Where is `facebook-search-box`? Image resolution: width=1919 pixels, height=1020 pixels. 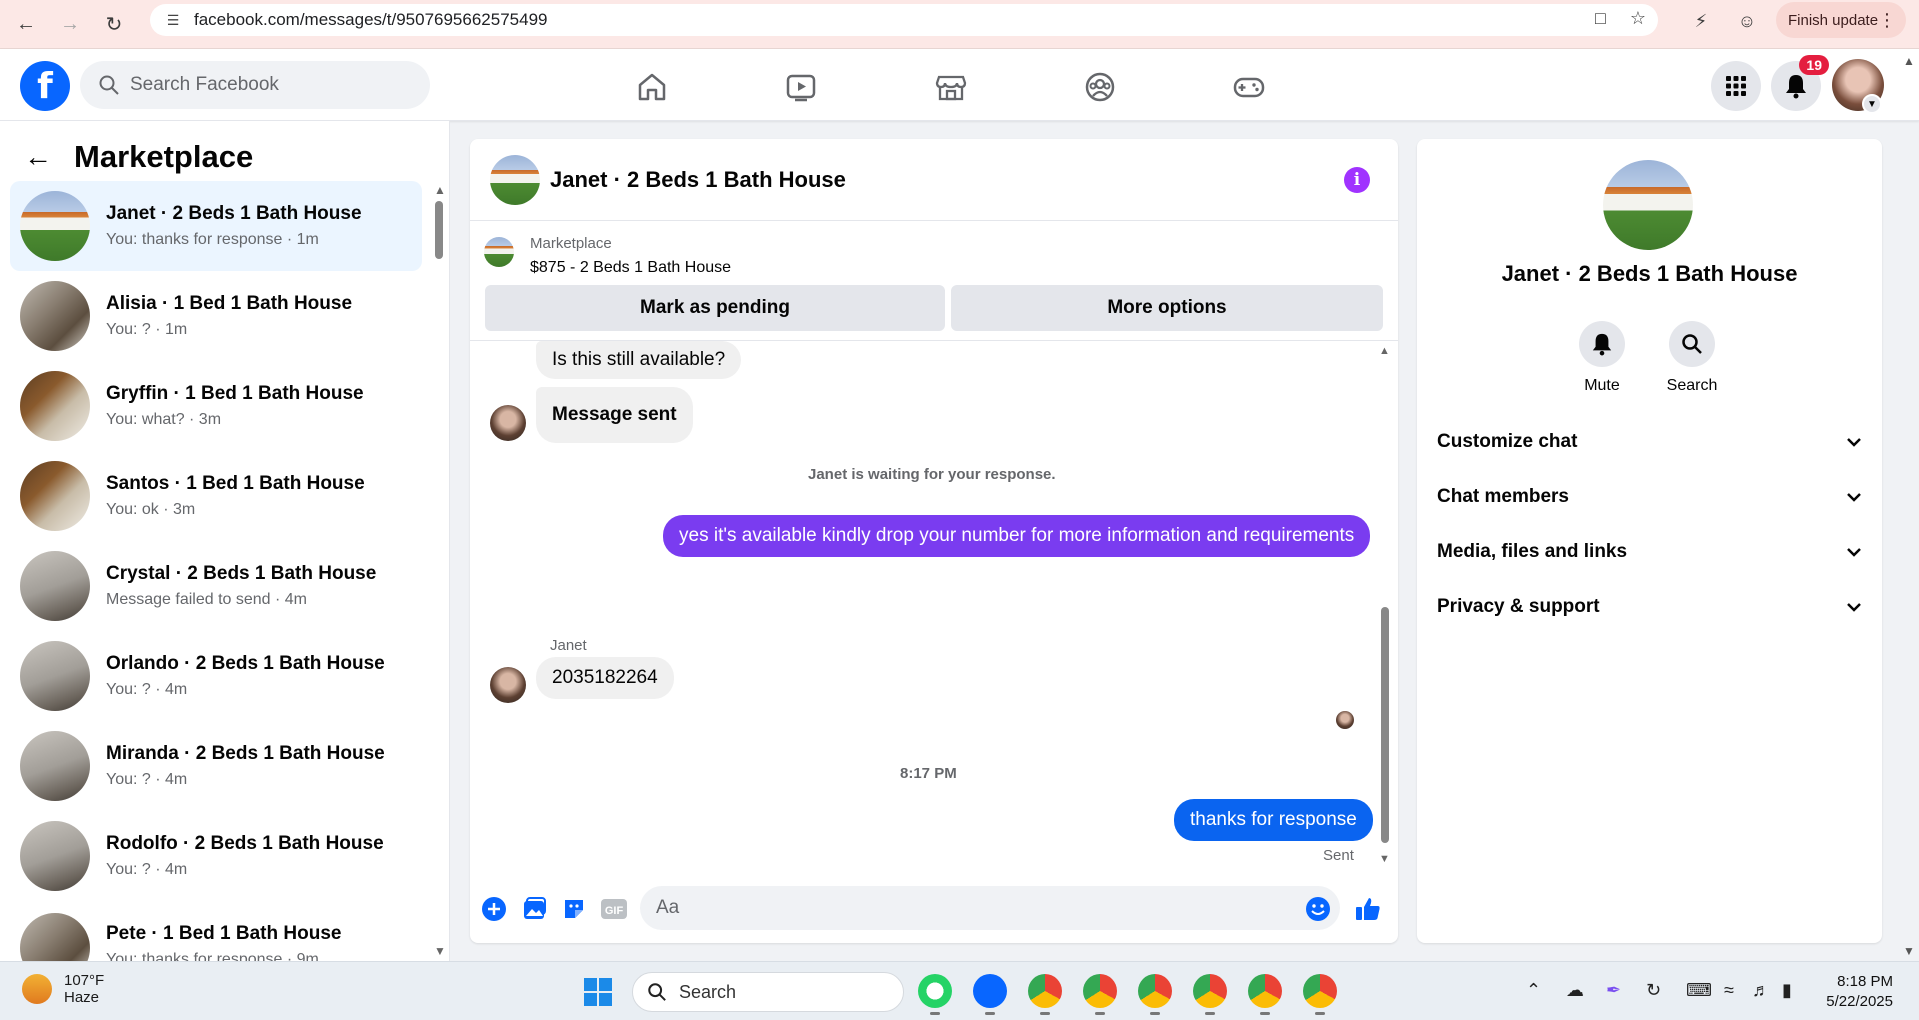
facebook-search-box is located at coordinates (255, 85).